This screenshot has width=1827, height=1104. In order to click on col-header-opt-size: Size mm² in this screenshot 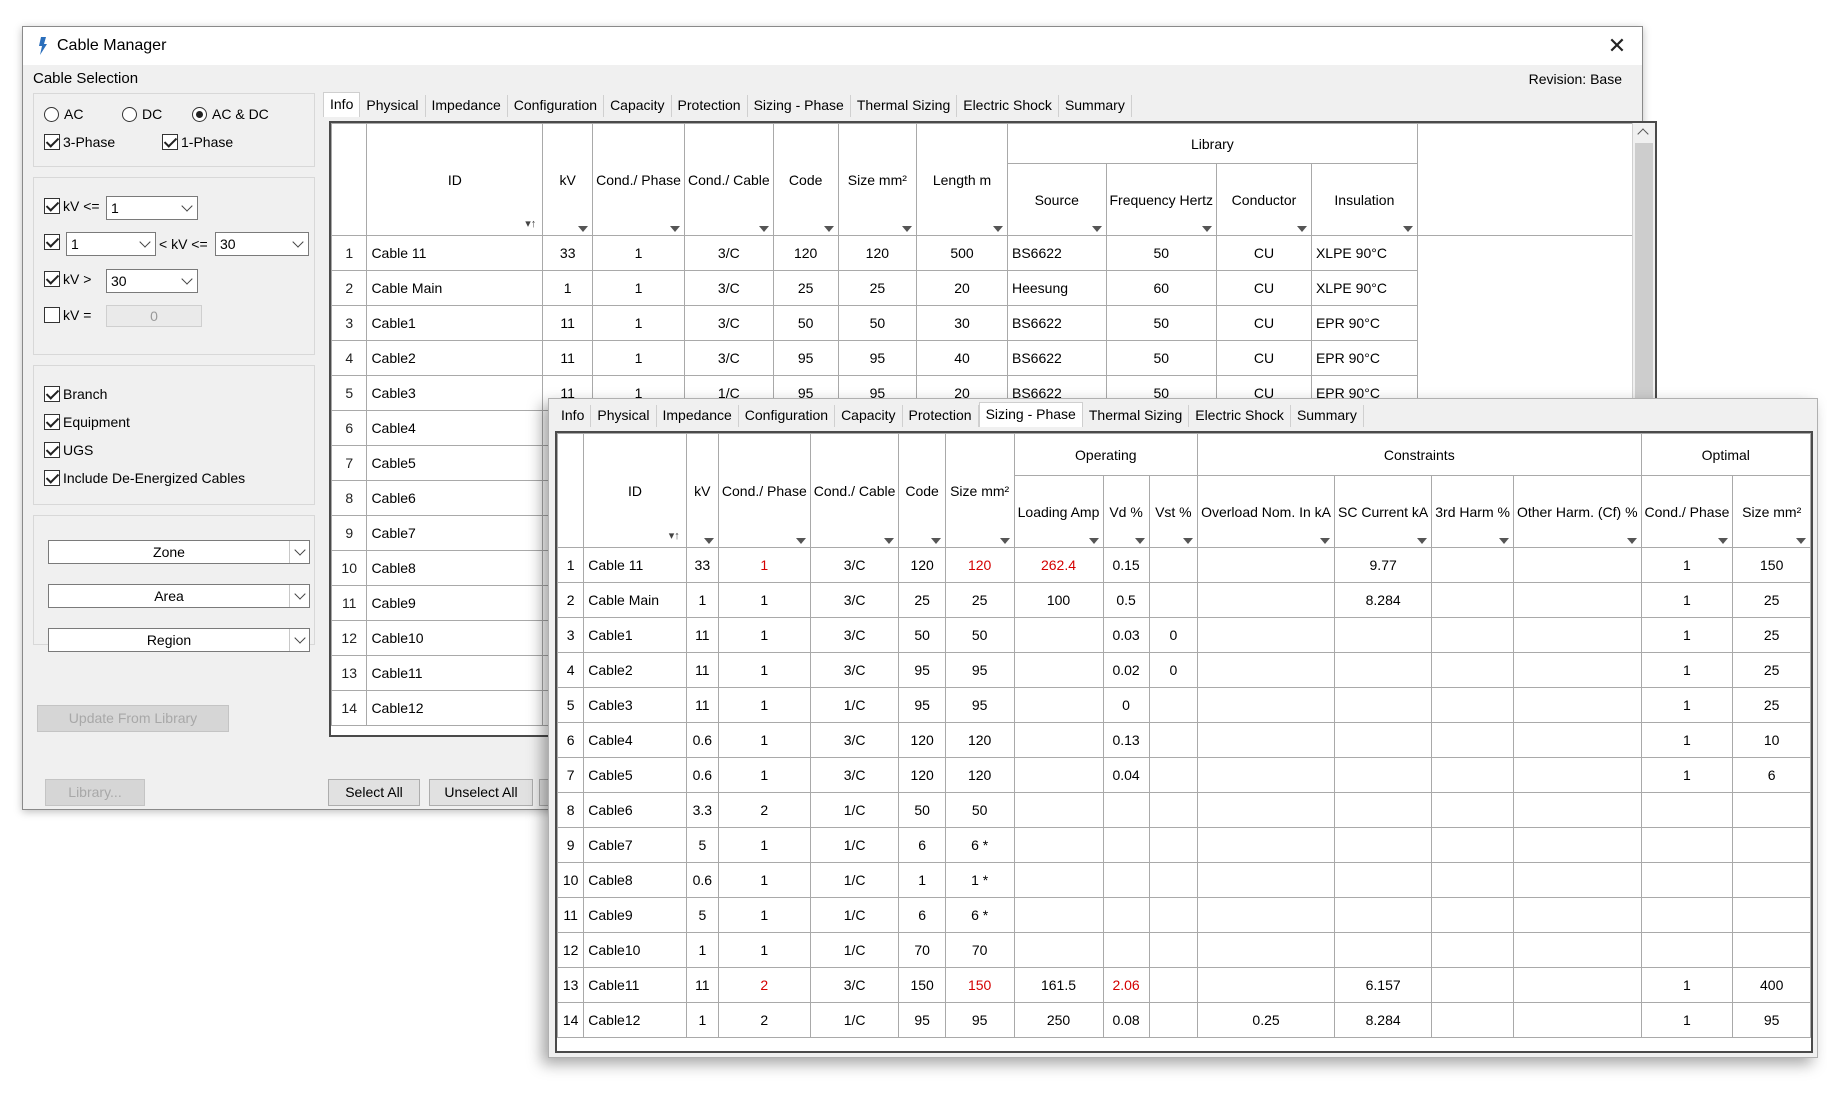, I will do `click(1771, 511)`.